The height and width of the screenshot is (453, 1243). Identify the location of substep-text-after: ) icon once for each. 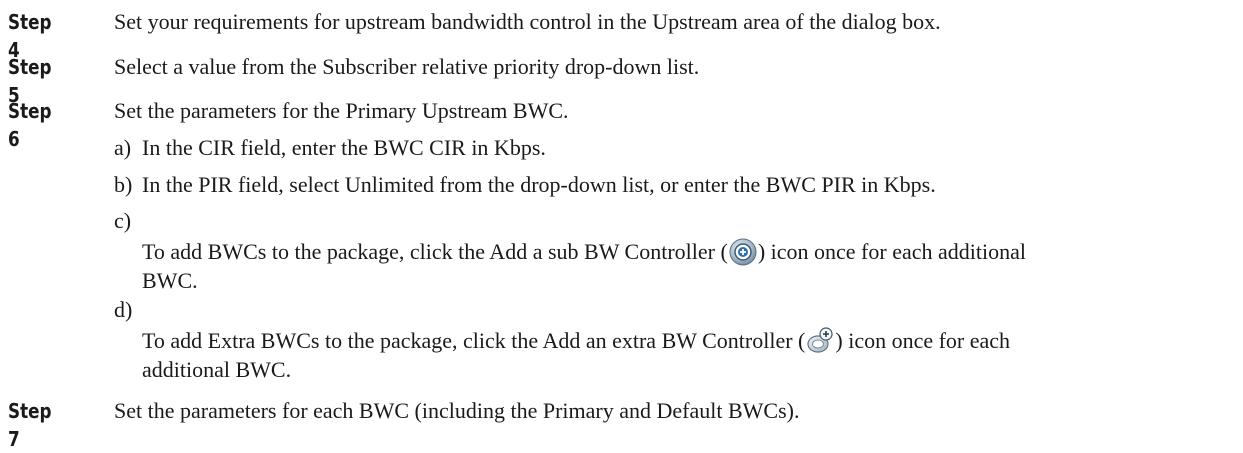
(923, 340).